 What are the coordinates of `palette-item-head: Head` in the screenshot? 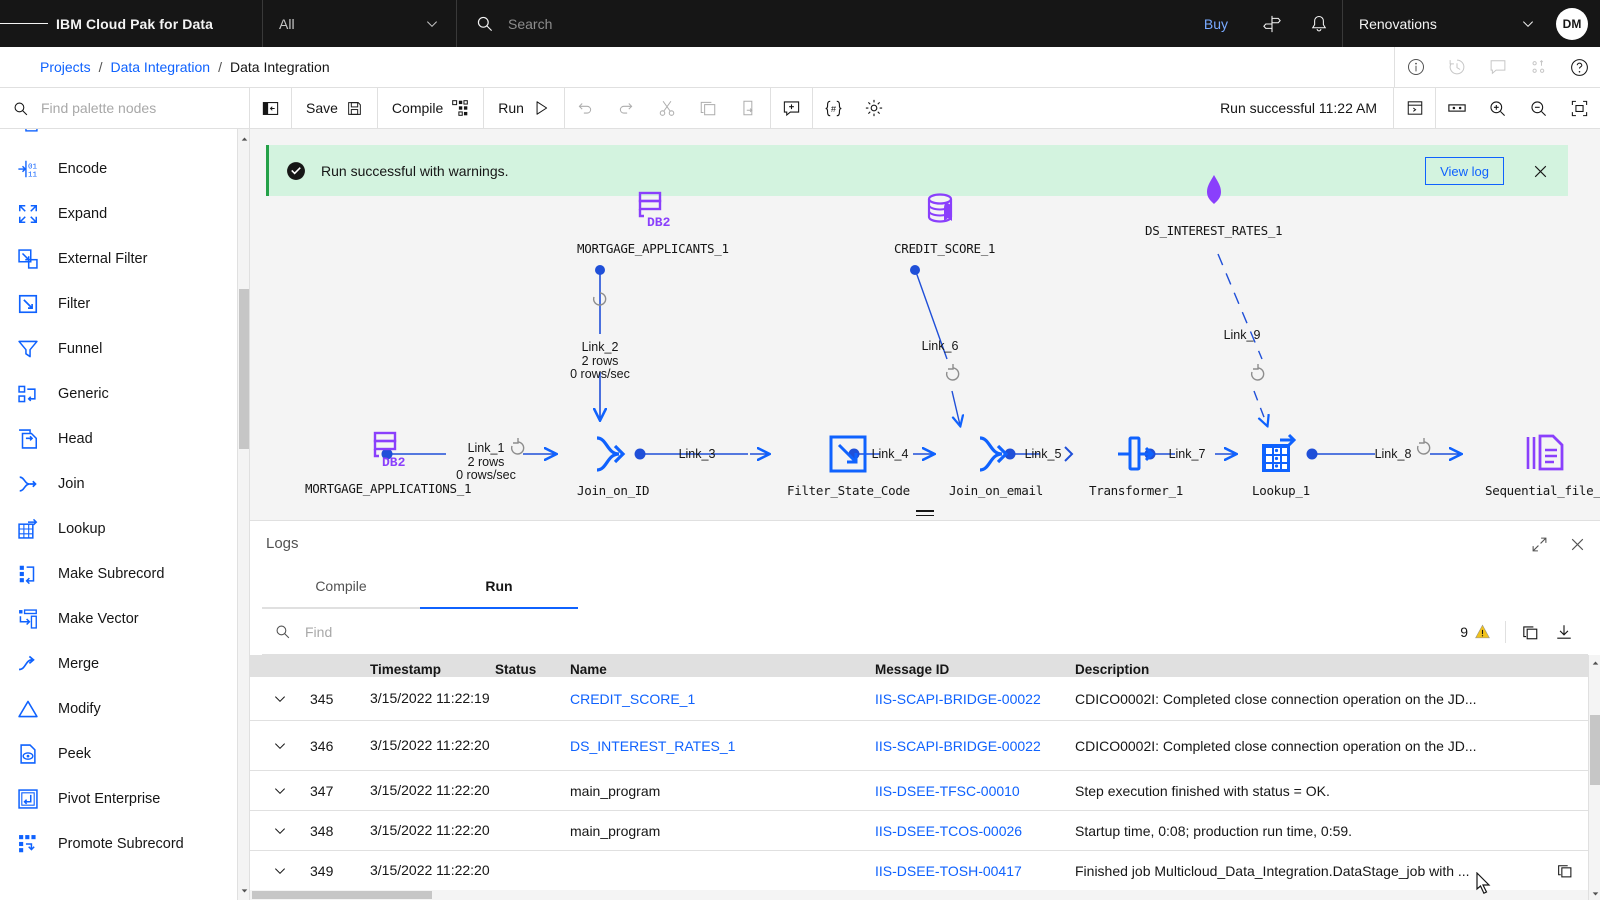 It's located at (119, 438).